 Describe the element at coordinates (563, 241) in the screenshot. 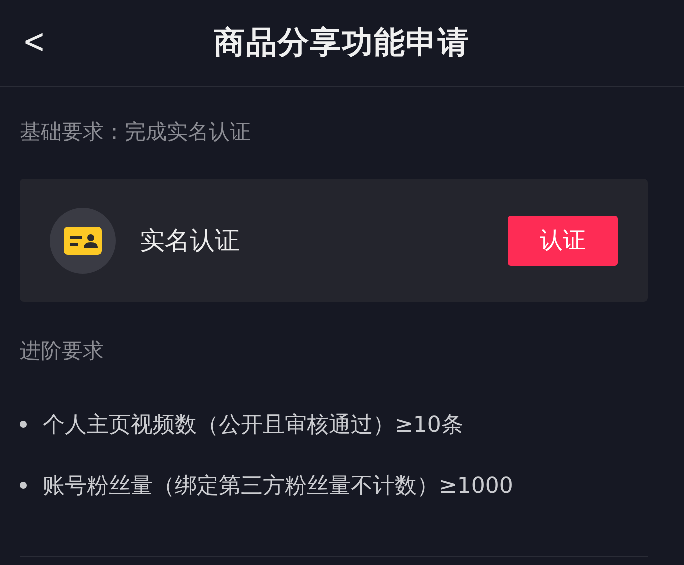

I see `verify-button: 认证` at that location.